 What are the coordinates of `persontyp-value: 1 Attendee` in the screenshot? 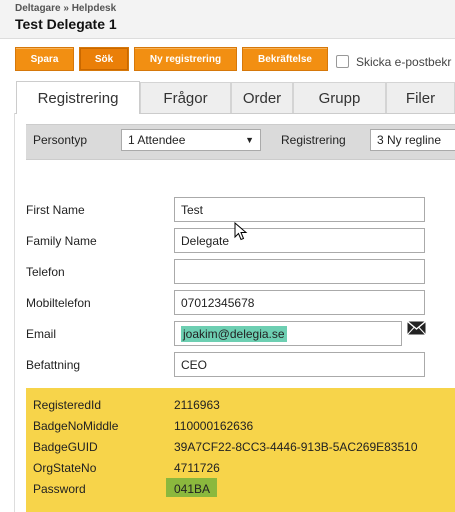 It's located at (157, 140).